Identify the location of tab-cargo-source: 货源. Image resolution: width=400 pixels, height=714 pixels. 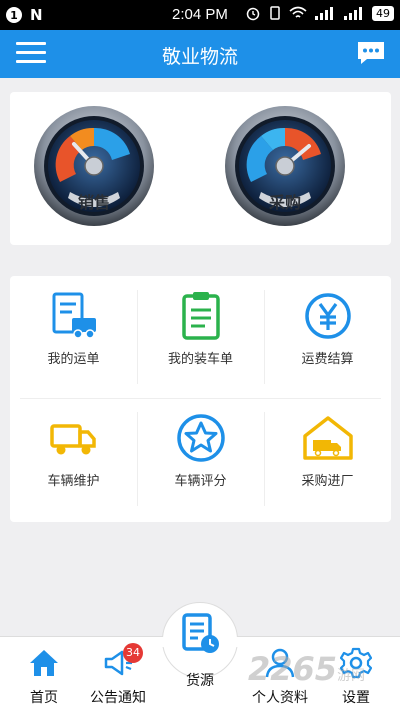
(200, 662).